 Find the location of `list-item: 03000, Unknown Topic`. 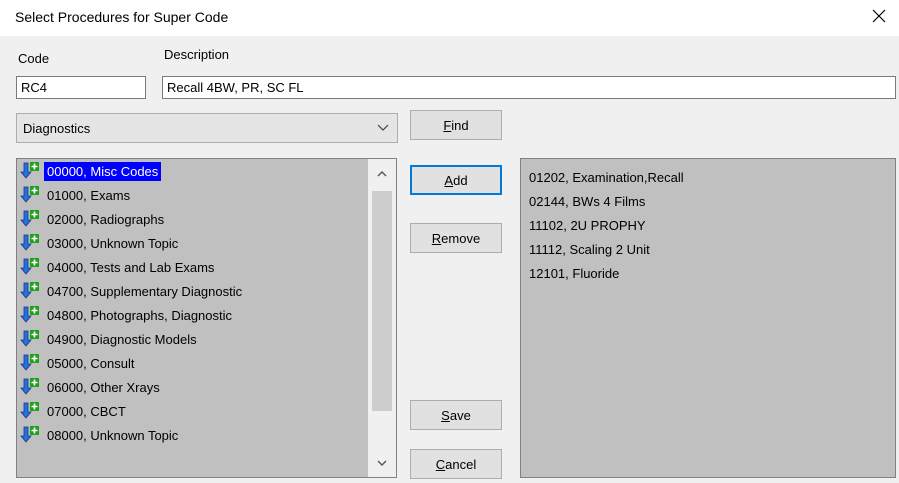

list-item: 03000, Unknown Topic is located at coordinates (192, 243).